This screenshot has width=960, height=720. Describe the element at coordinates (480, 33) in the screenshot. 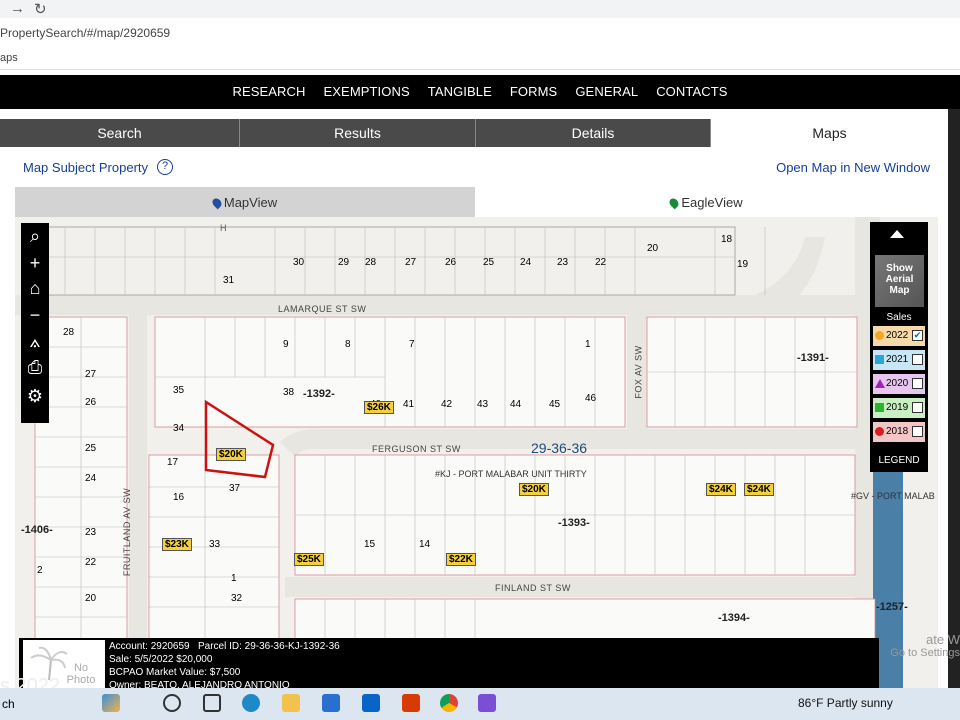

I see `address-bar: PropertySearch/#/map/2920659` at that location.